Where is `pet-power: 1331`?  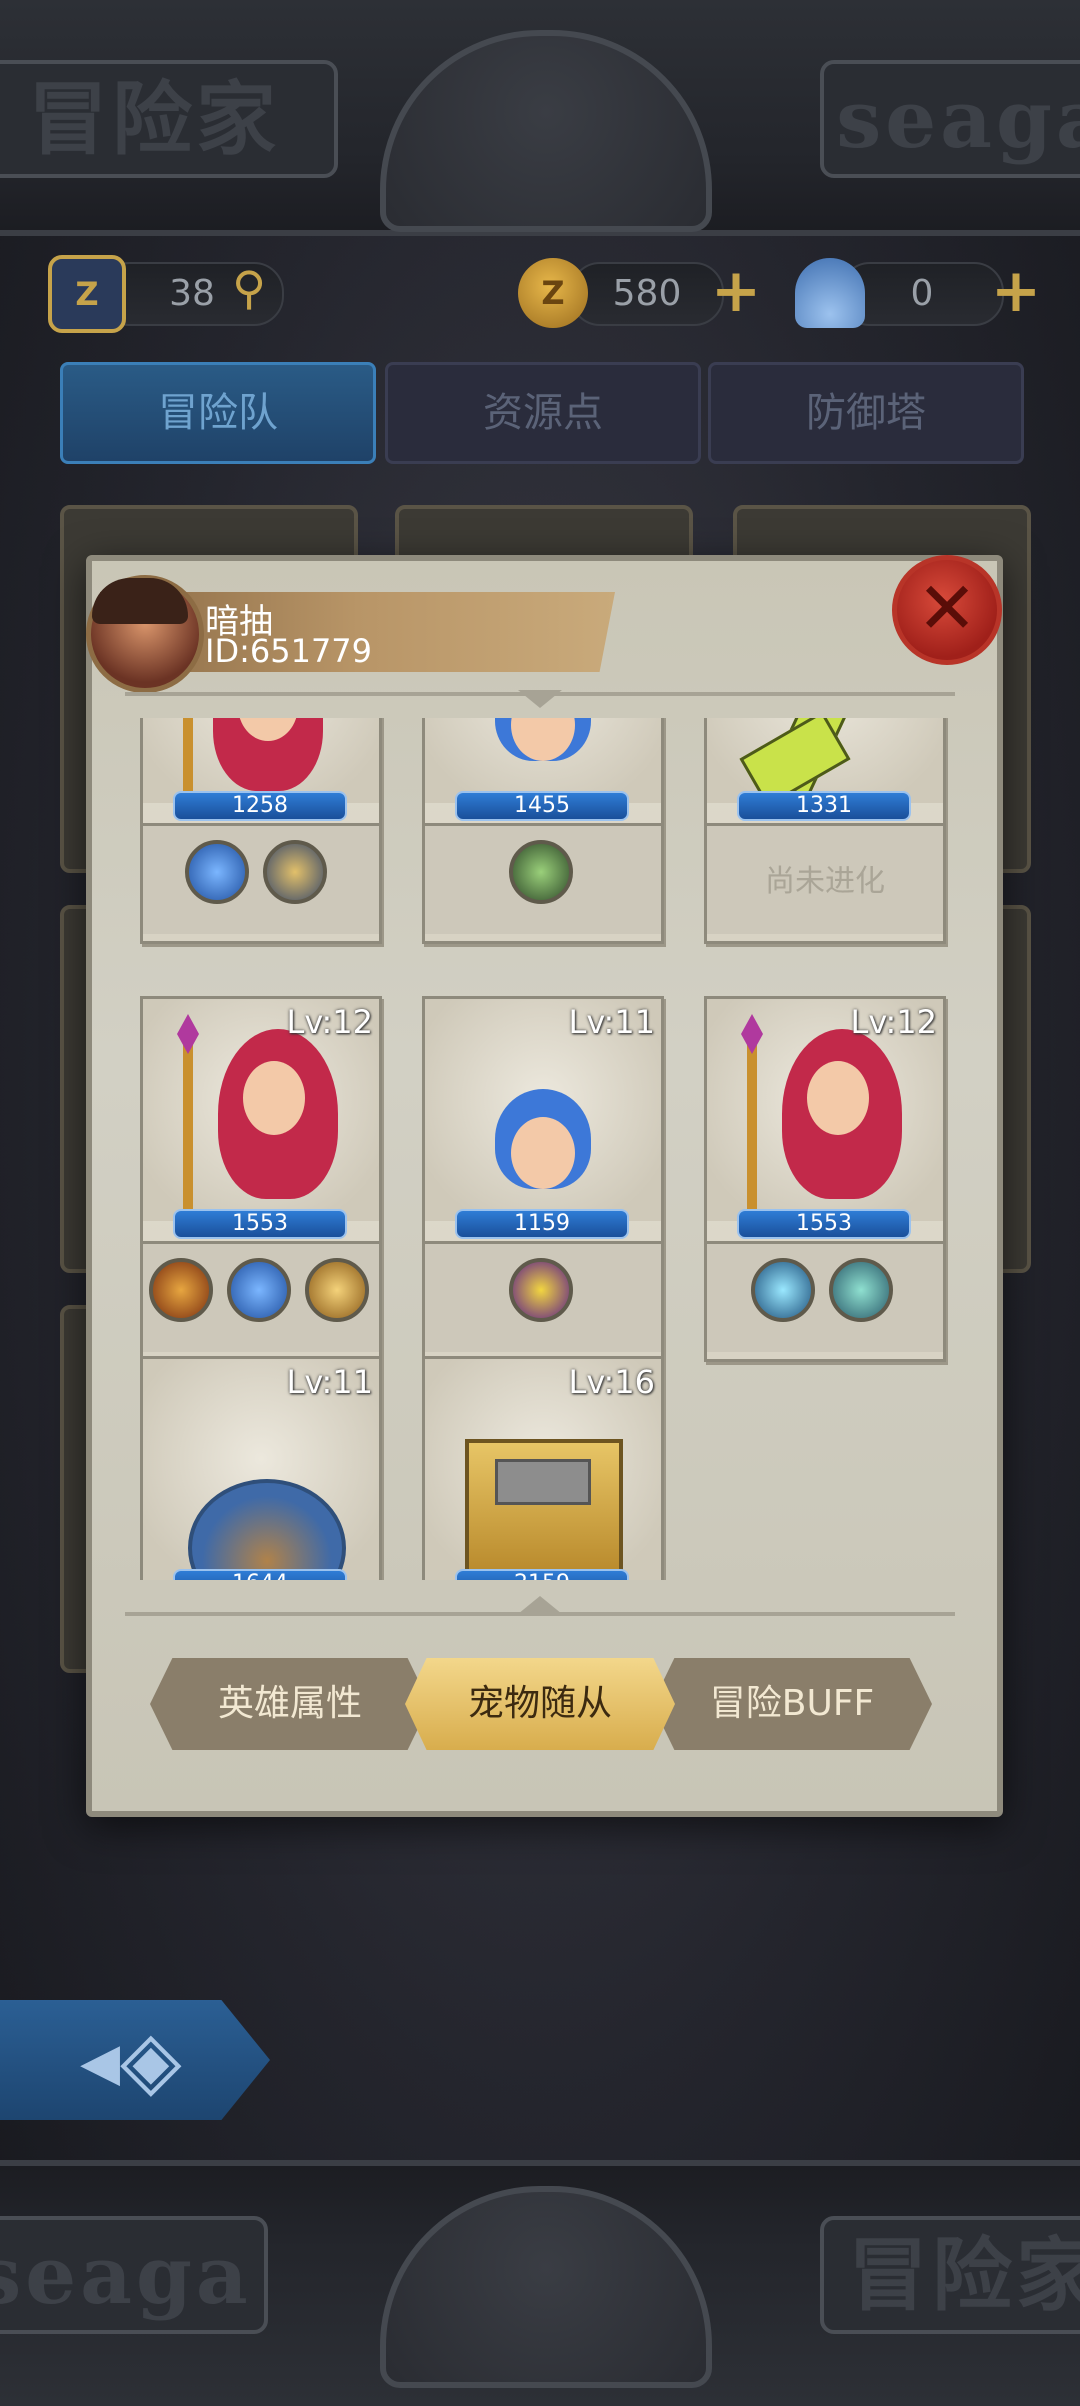 pet-power: 1331 is located at coordinates (824, 806).